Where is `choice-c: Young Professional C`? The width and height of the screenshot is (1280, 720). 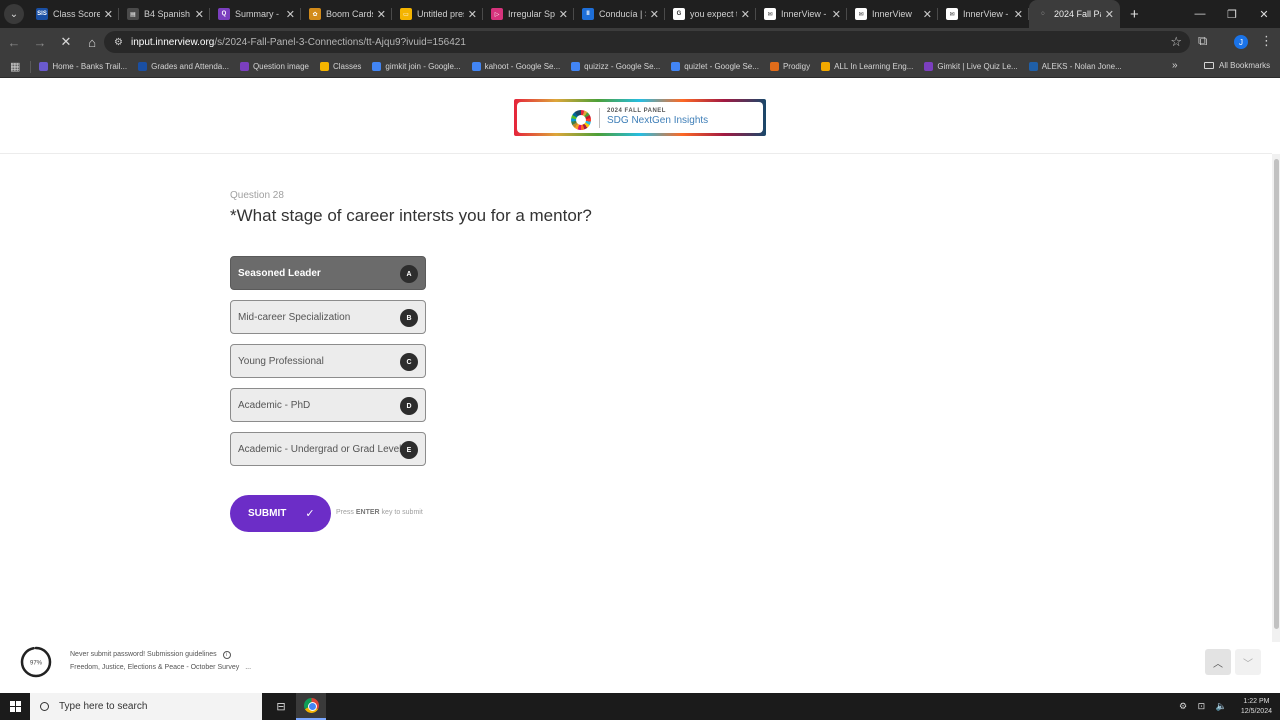
choice-c: Young Professional C is located at coordinates (328, 361).